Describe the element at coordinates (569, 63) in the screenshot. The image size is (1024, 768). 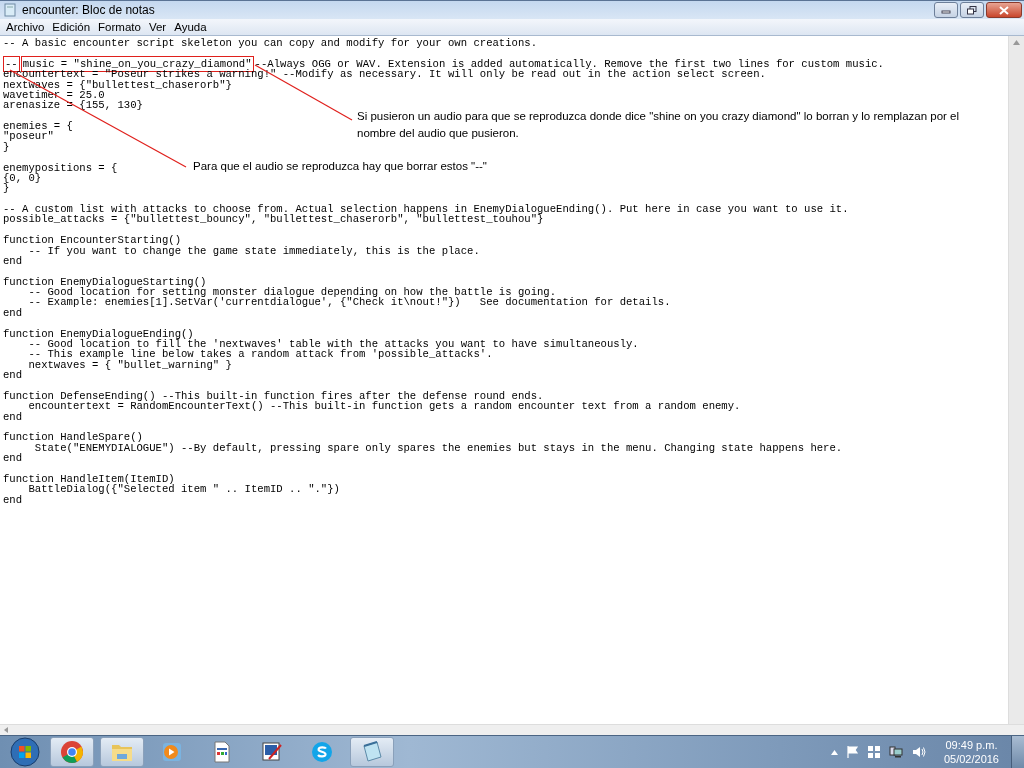
I see `code-text: --Always OGG or WAV. Extension is added automatically. Remove the first two lines for custom music.` at that location.